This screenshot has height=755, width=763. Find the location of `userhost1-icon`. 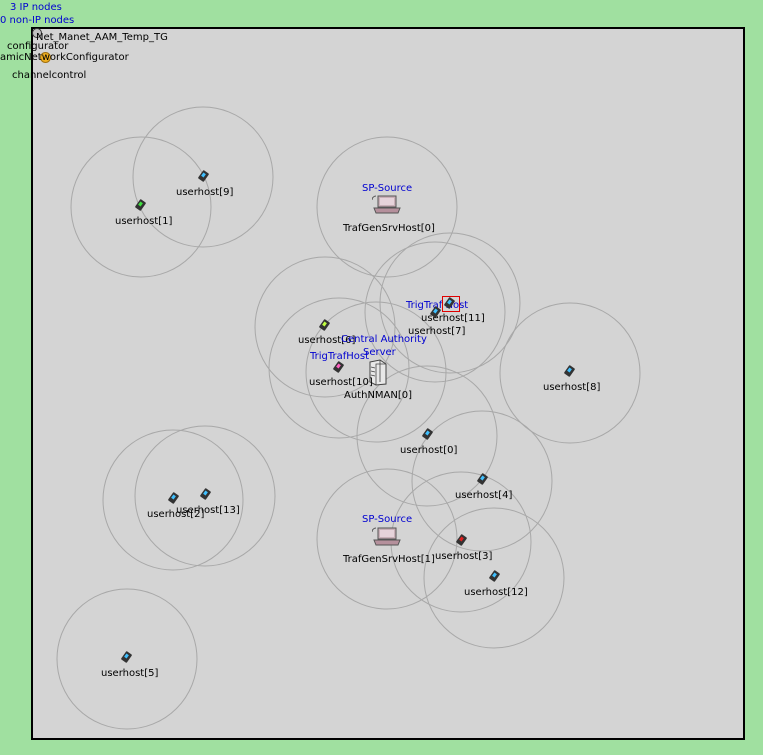

userhost1-icon is located at coordinates (140, 205).